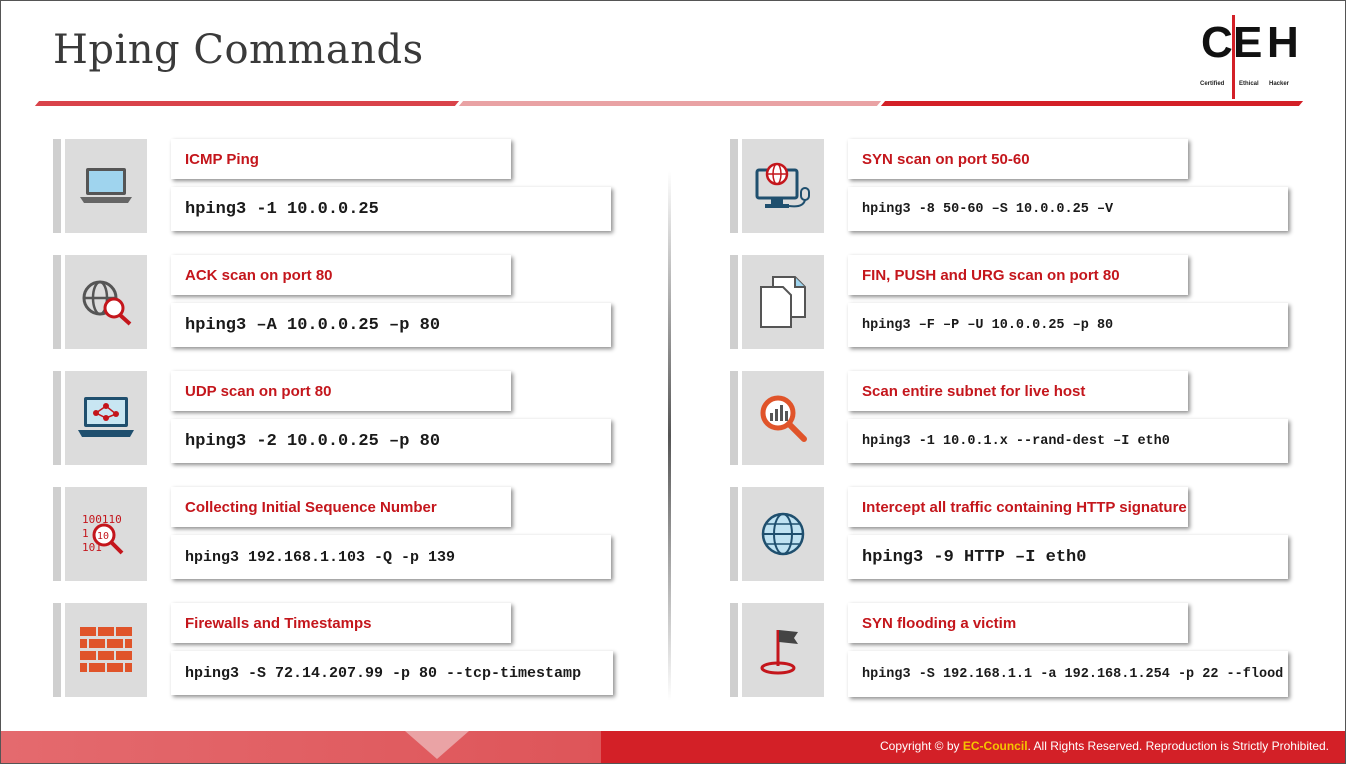  Describe the element at coordinates (669, 436) in the screenshot. I see `column-divider` at that location.